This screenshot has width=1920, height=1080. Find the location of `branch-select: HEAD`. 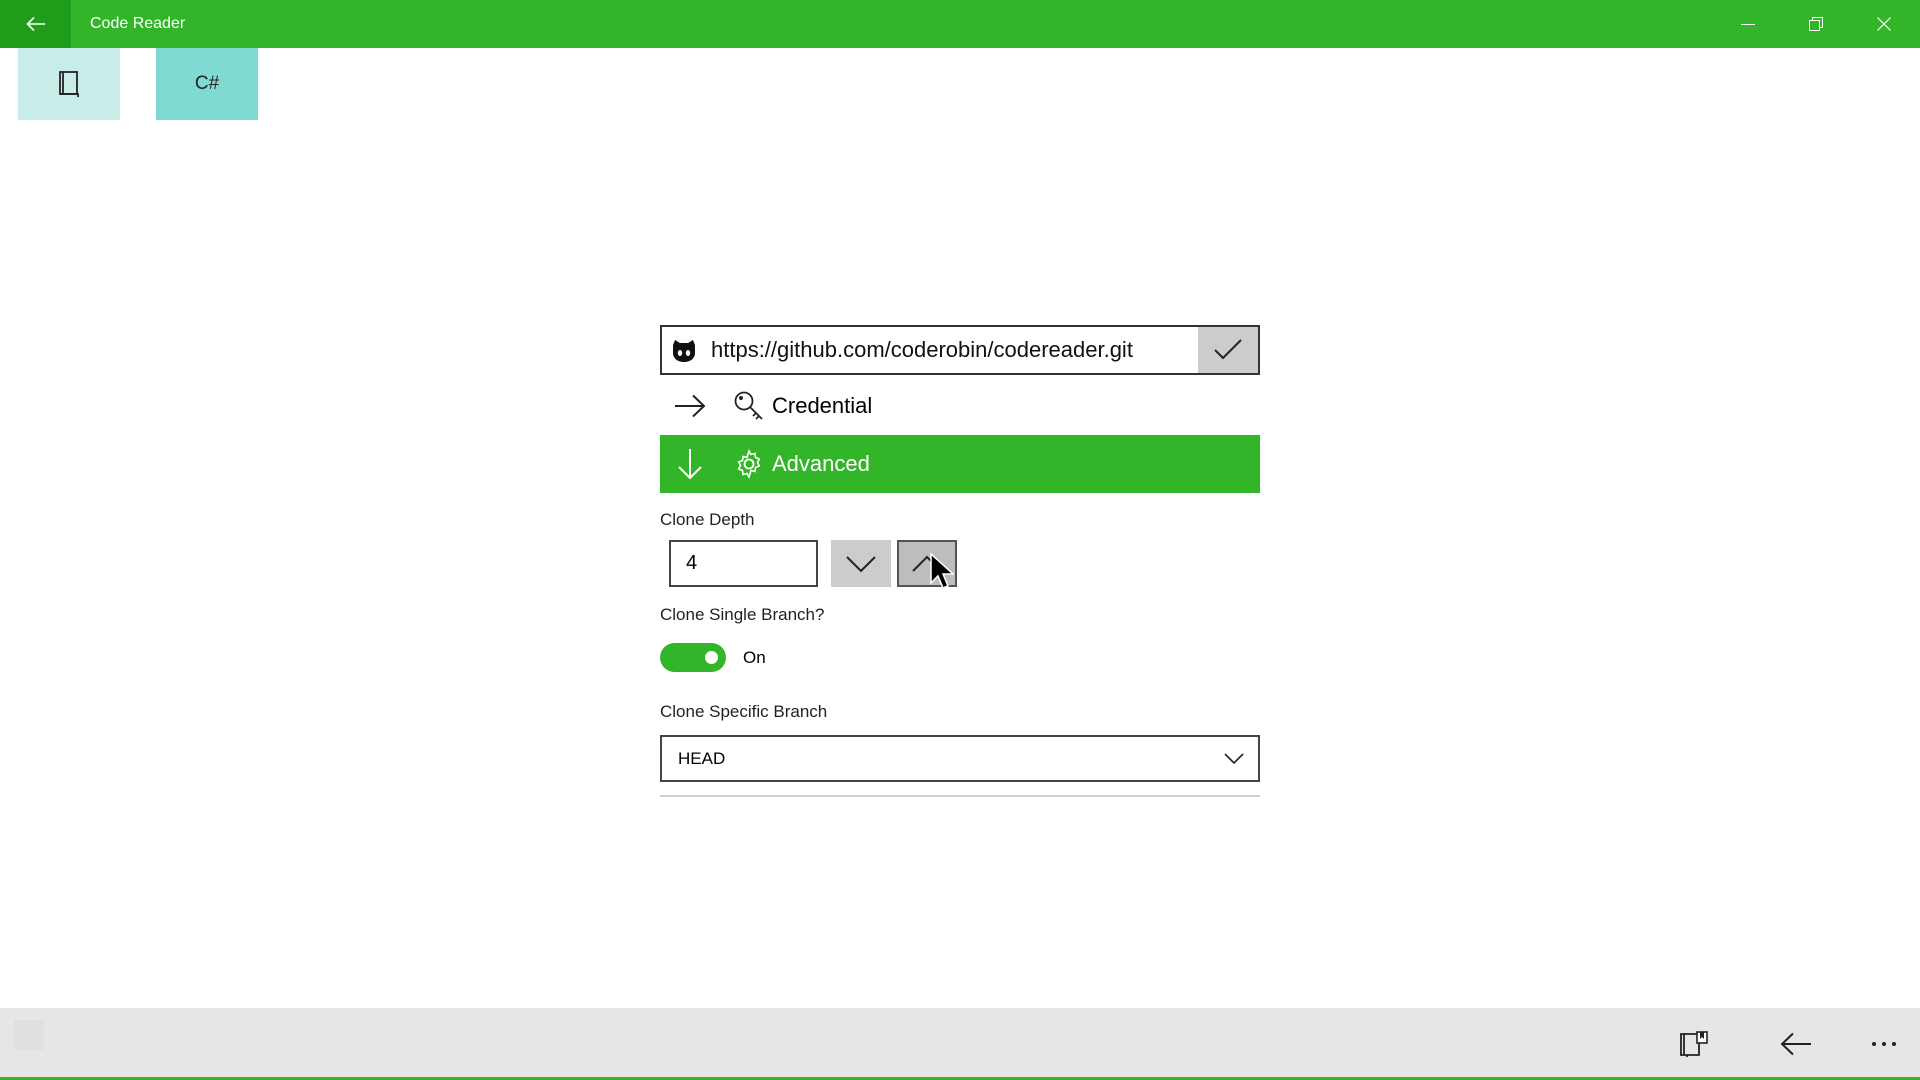

branch-select: HEAD is located at coordinates (960, 758).